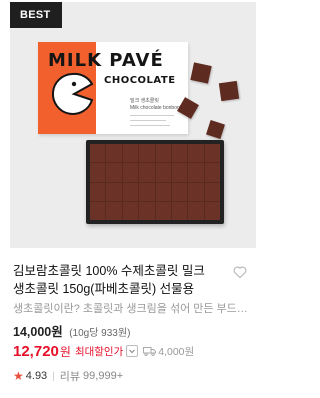 The image size is (320, 398). I want to click on box-caption-en: Milk chocolate bonbon, so click(155, 108).